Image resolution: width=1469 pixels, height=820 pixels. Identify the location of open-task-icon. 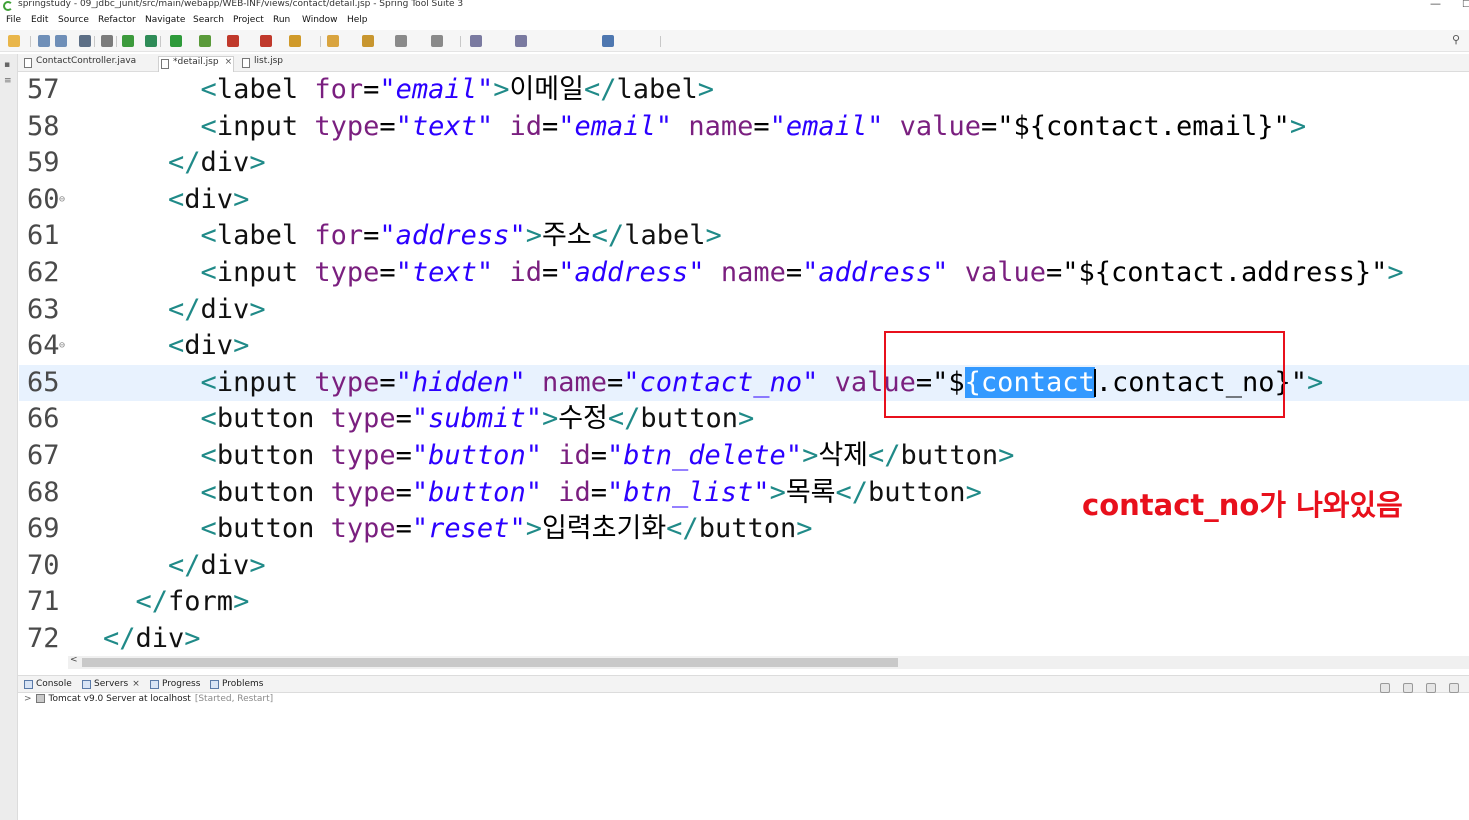
(333, 41).